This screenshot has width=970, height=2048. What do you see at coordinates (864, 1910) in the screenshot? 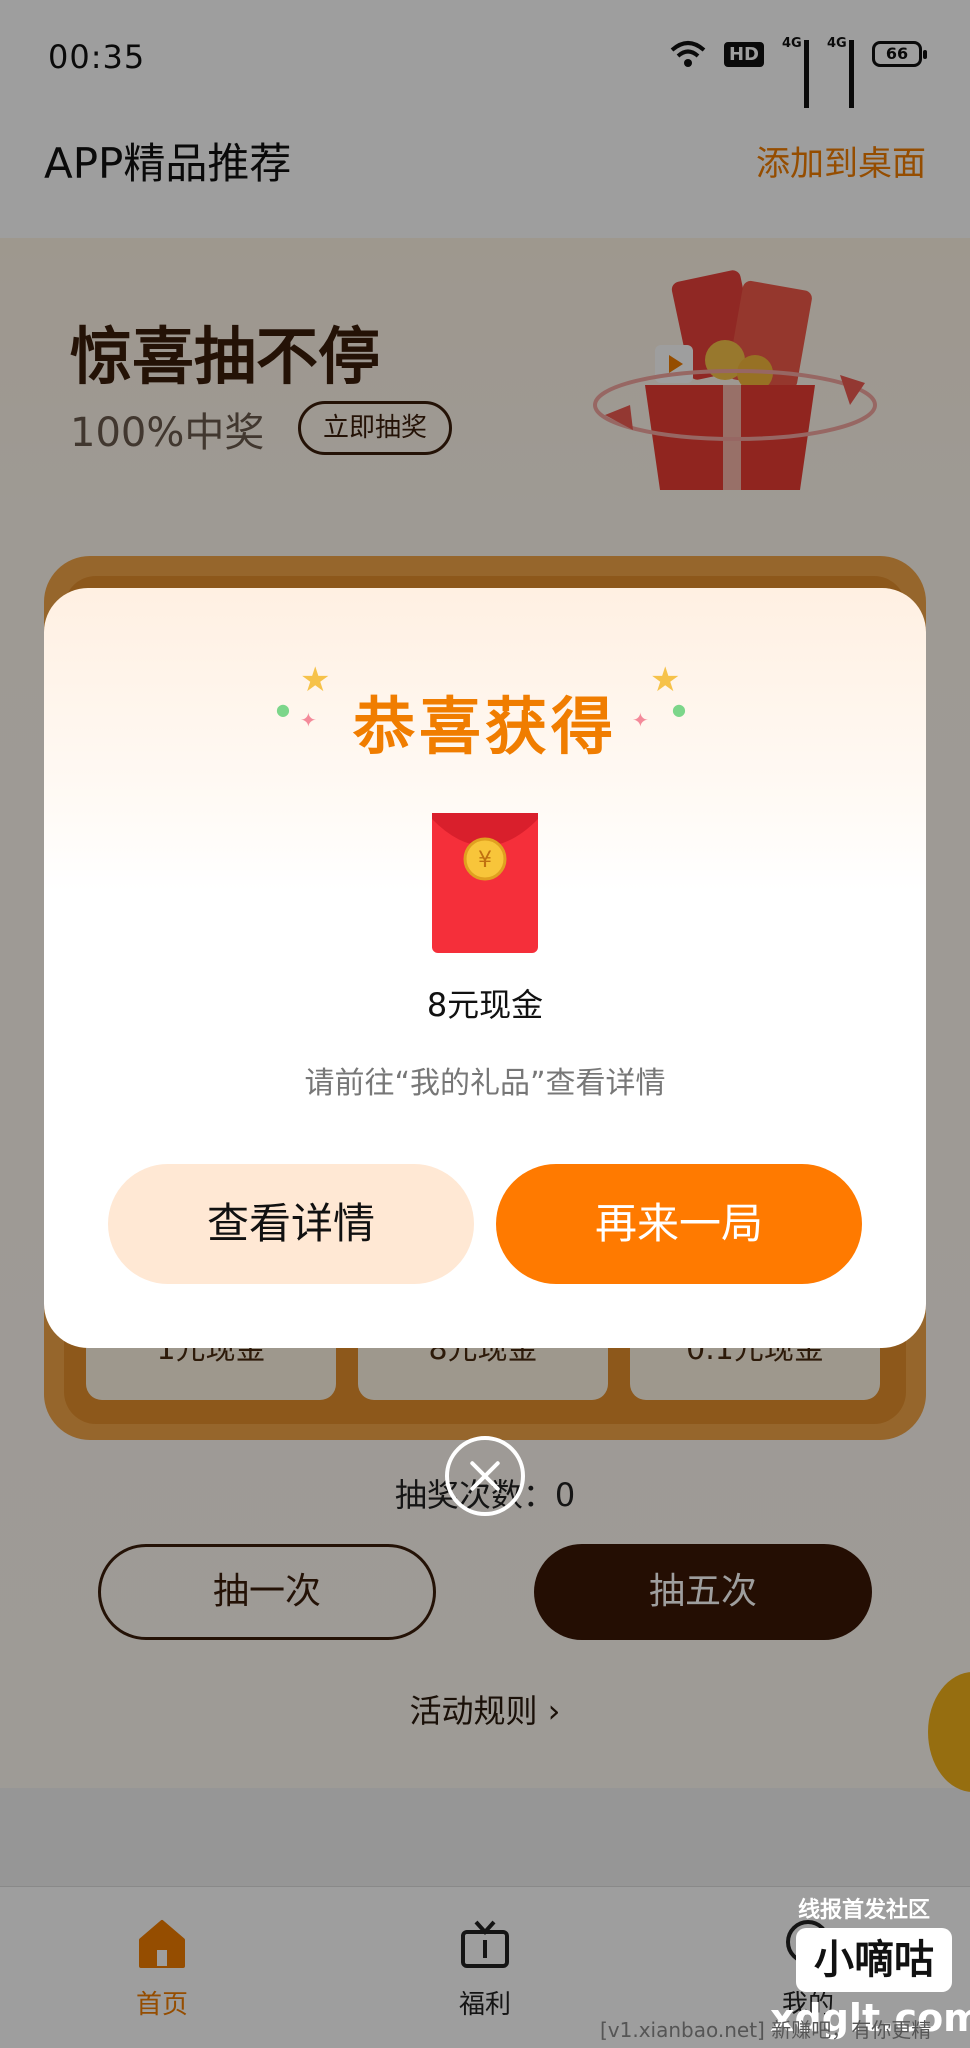
I see `watermark-community: 线报首发社区` at bounding box center [864, 1910].